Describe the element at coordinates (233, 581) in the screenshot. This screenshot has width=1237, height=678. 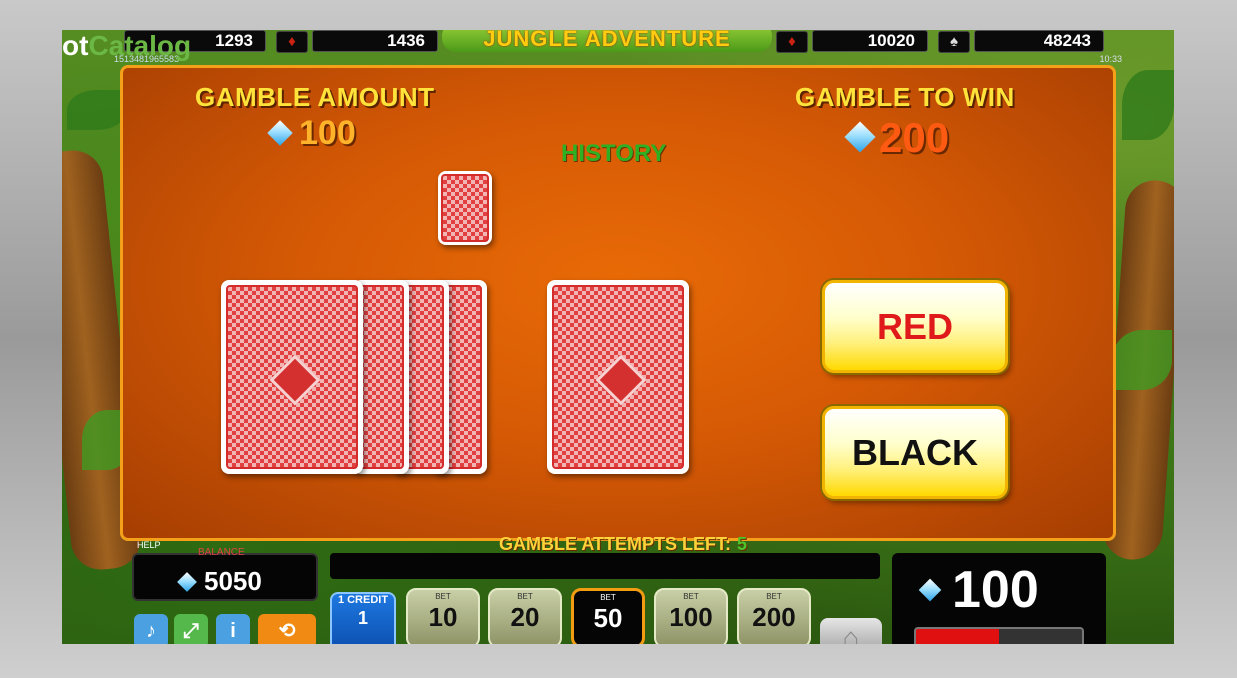
I see `balance-value: 5050` at that location.